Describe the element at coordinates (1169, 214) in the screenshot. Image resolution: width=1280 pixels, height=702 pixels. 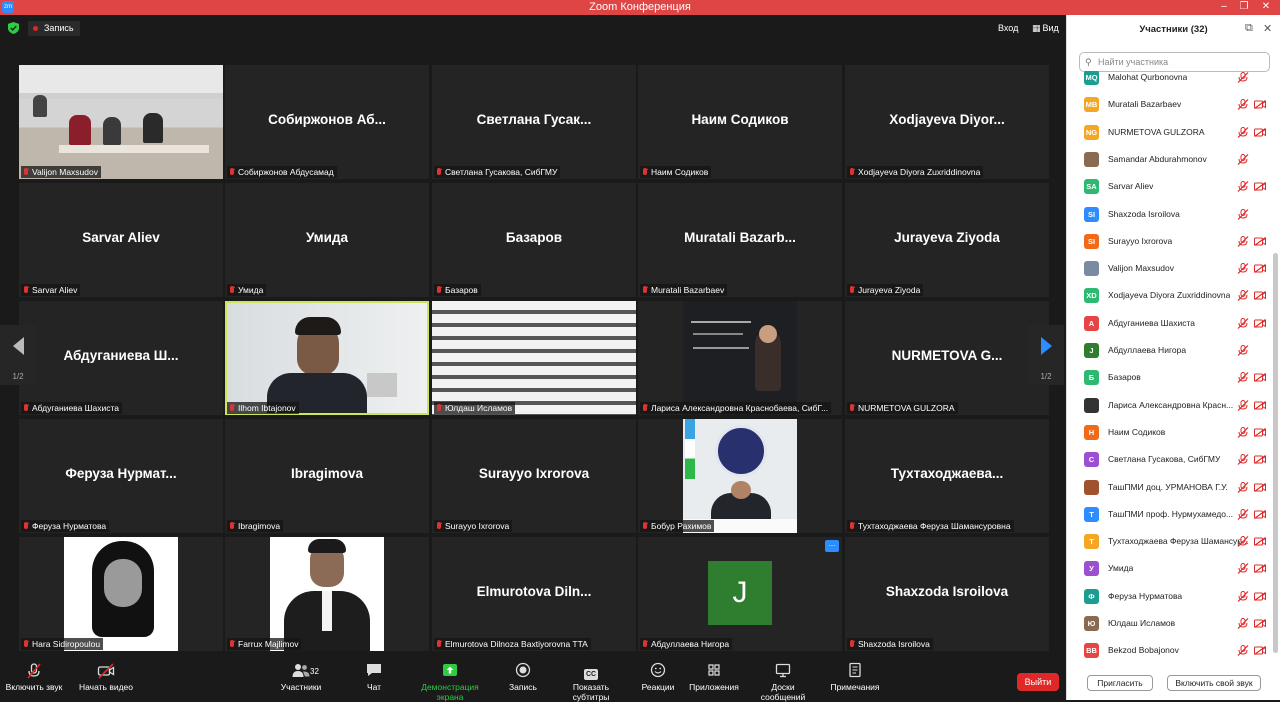
I see `participant-row: SI Shaxzoda Isroilova` at that location.